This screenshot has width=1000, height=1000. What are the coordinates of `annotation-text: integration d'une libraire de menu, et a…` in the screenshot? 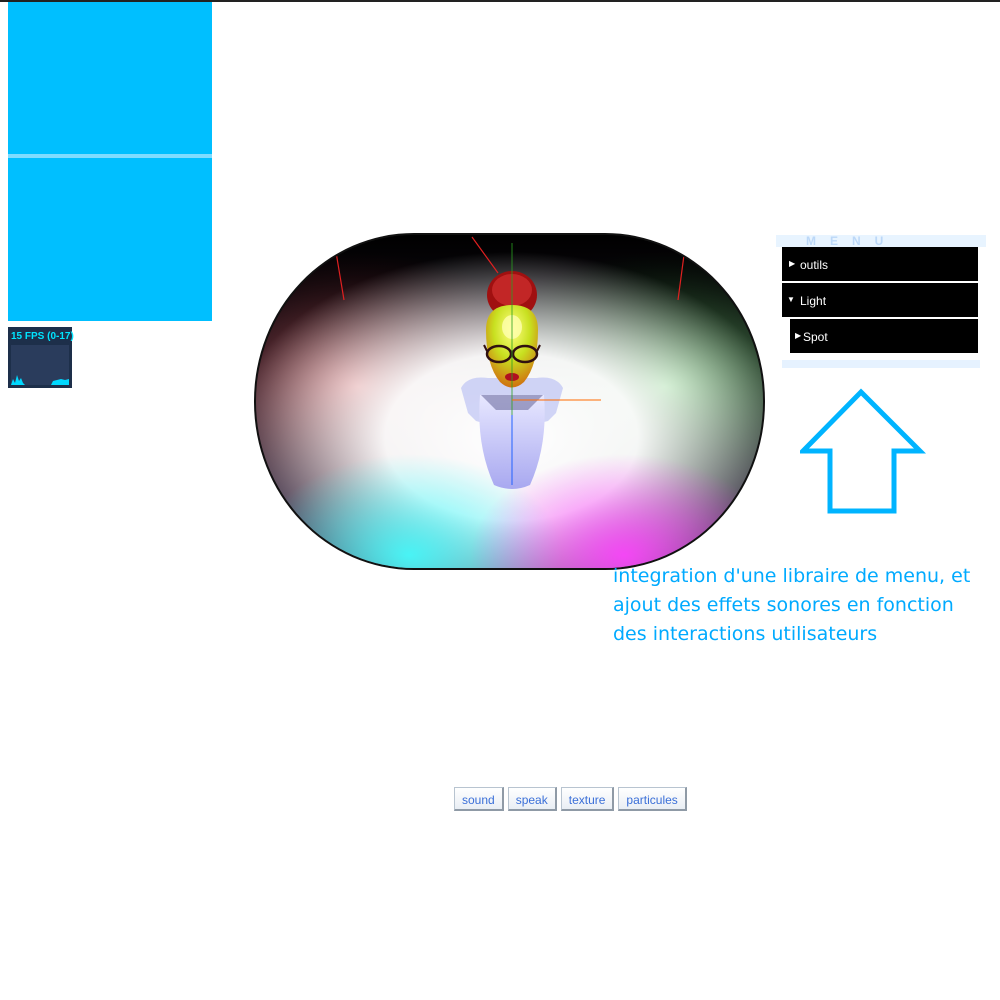 It's located at (792, 605).